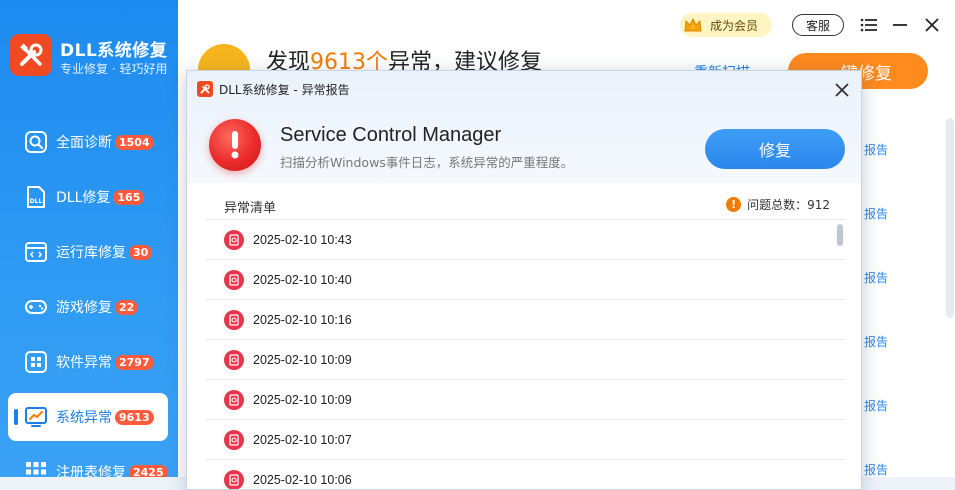 This screenshot has height=490, width=955. I want to click on anomaly-list-label: 异常清单, so click(250, 208).